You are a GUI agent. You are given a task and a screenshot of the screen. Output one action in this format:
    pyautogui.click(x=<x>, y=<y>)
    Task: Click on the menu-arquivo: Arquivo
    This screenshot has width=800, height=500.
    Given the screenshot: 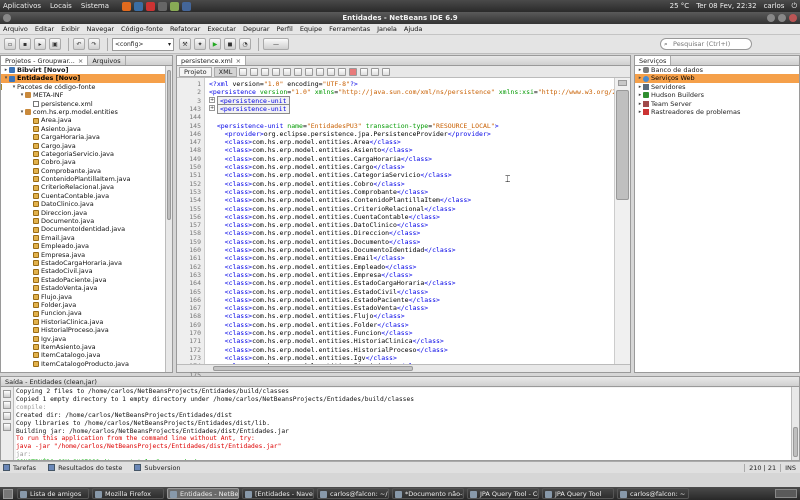 What is the action you would take?
    pyautogui.click(x=15, y=29)
    